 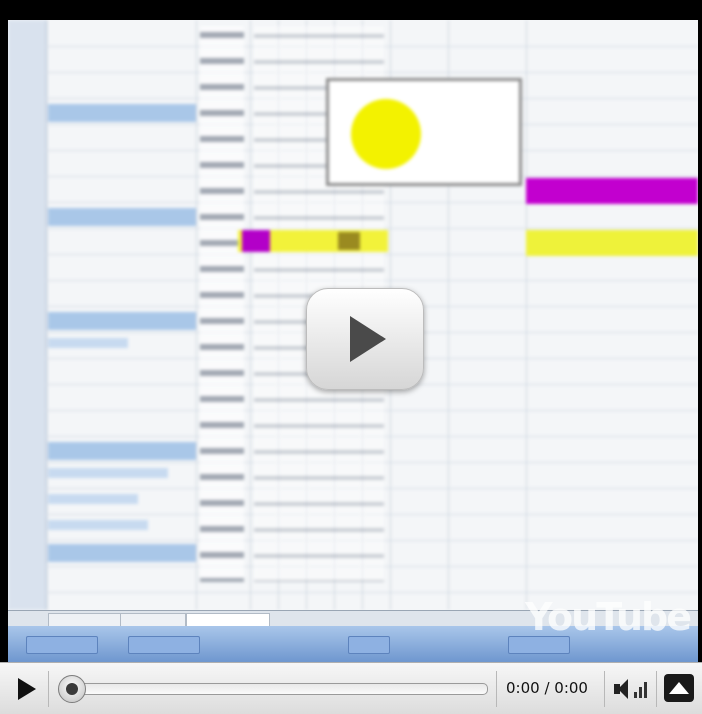 I want to click on progress-scrubber, so click(x=72, y=689).